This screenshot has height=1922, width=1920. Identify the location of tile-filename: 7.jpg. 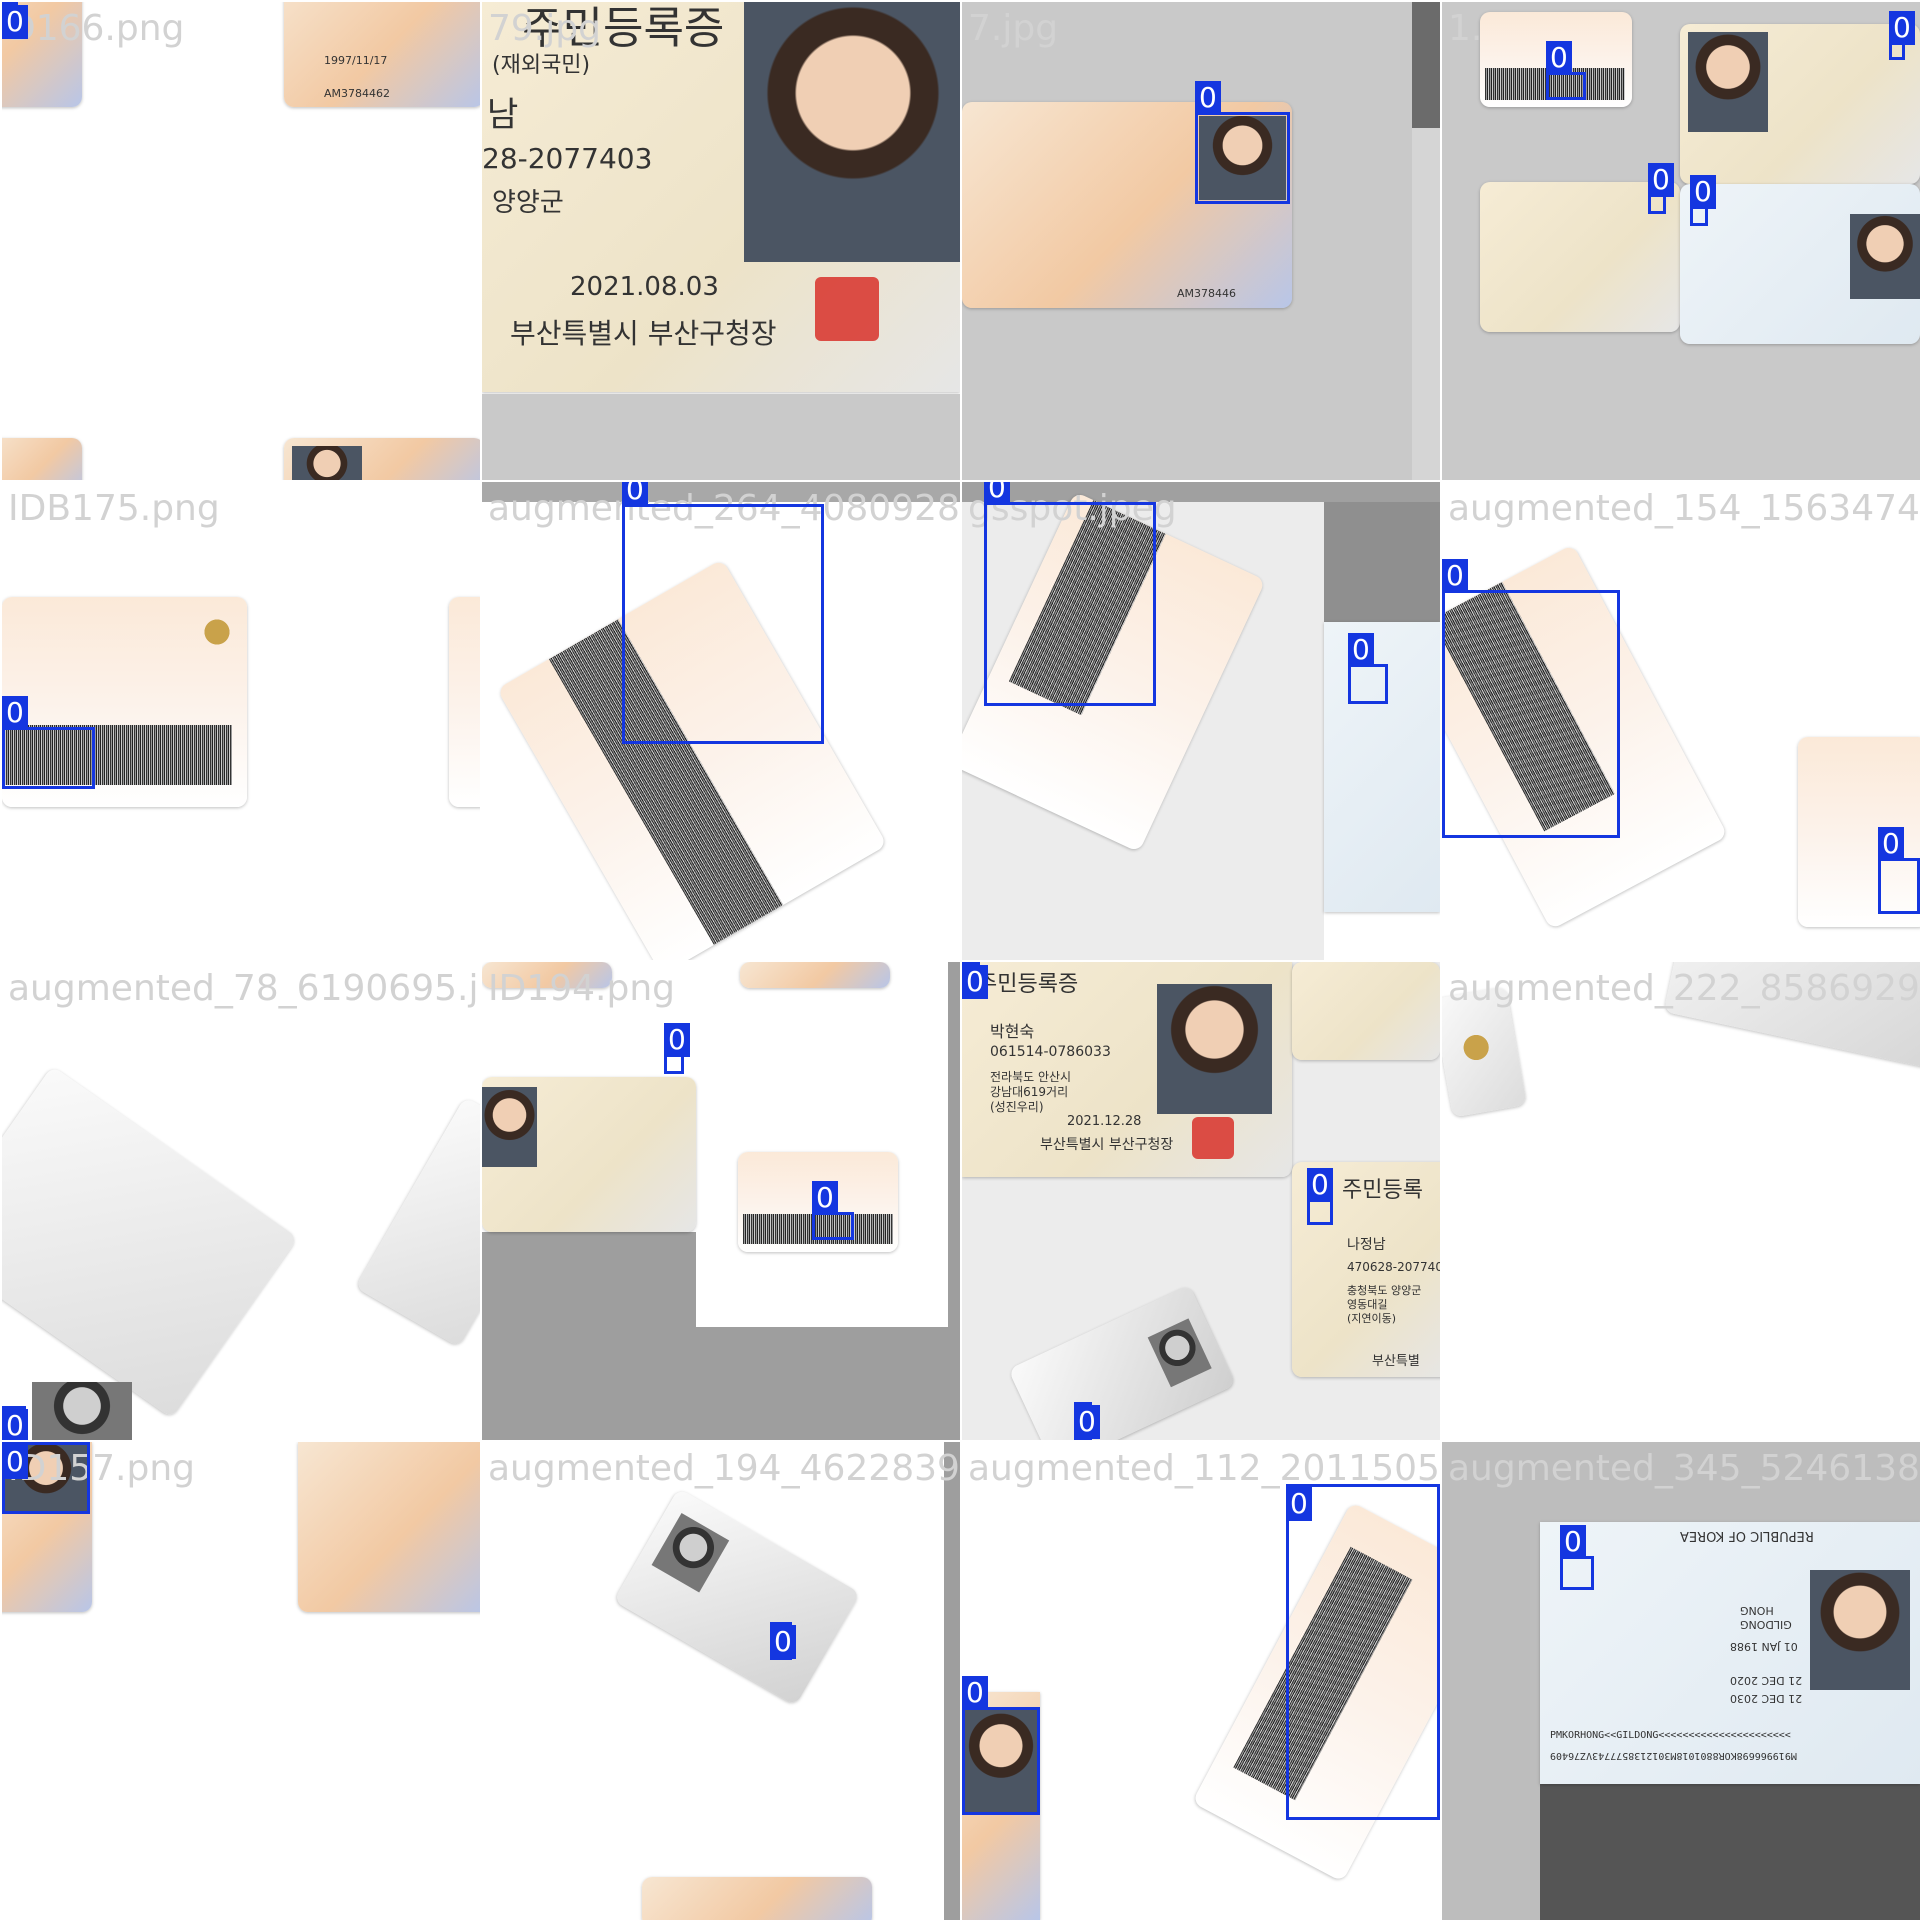
(1013, 28).